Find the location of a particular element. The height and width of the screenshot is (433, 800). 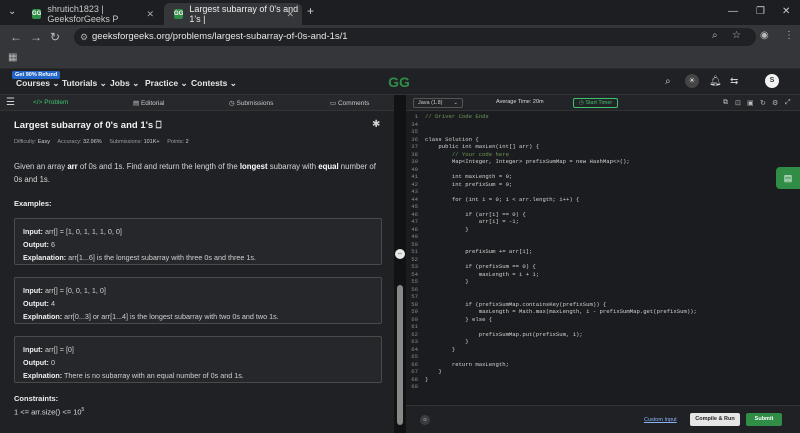

resize-handle-icon: ⇔ is located at coordinates (400, 254).